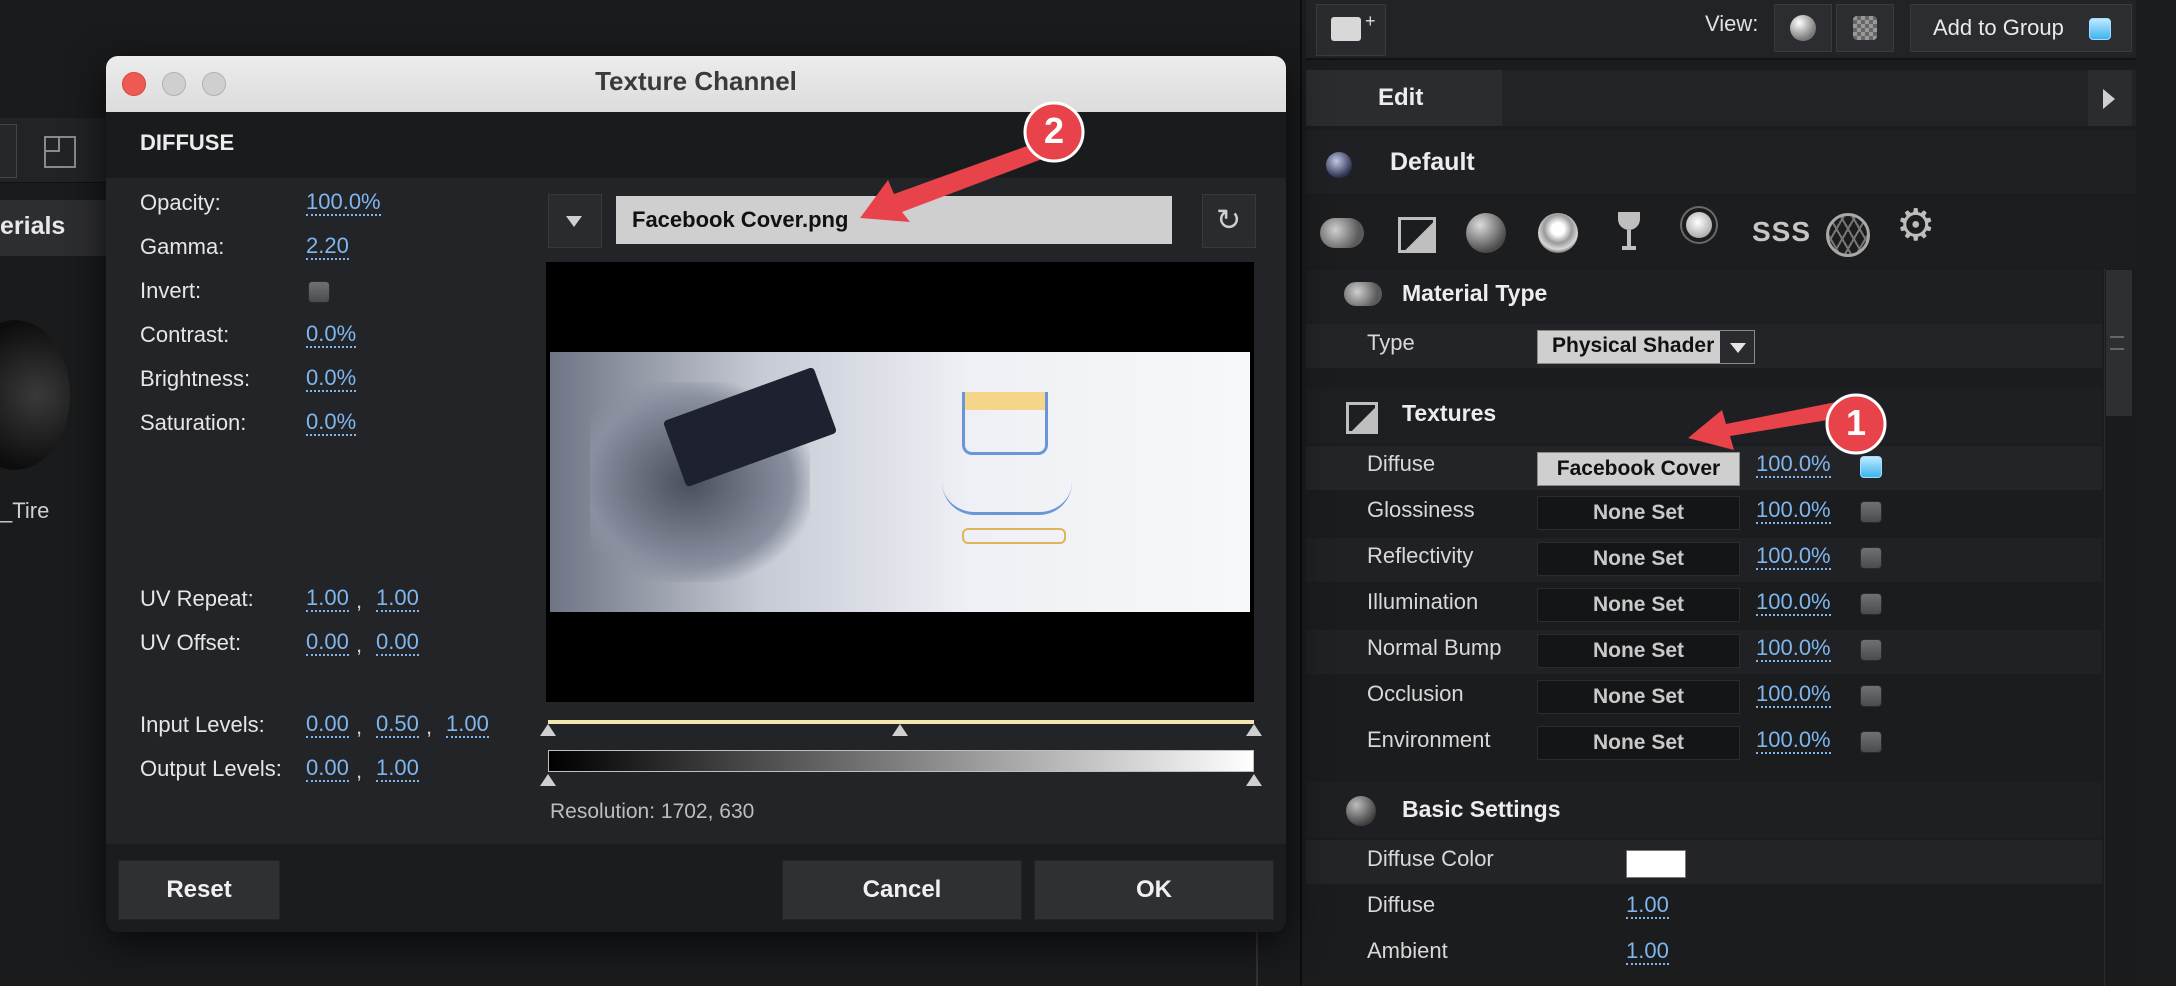 This screenshot has width=2176, height=986. What do you see at coordinates (1856, 422) in the screenshot?
I see `annotation-number-1: 1` at bounding box center [1856, 422].